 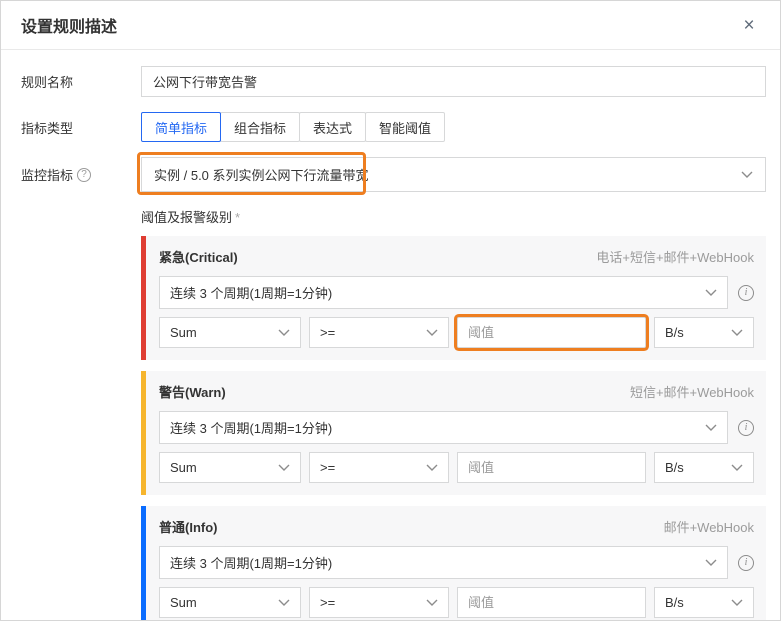 I want to click on metric-type-row: 指标类型 简单指标 组合指标 表达式 智能阈值, so click(x=393, y=127).